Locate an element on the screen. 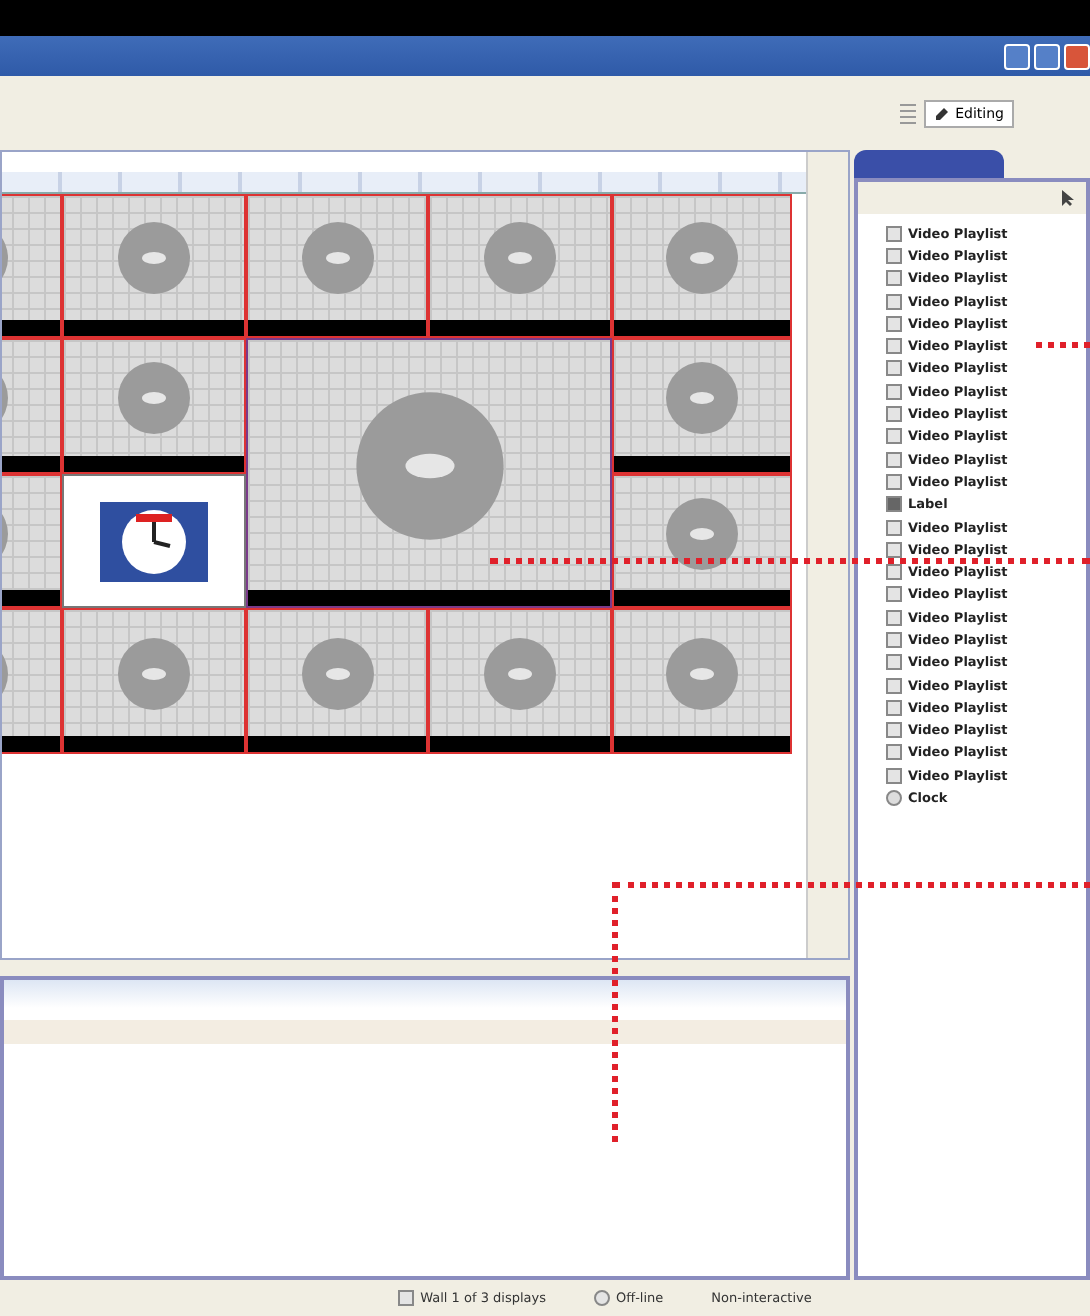  pencil-icon is located at coordinates (941, 113).